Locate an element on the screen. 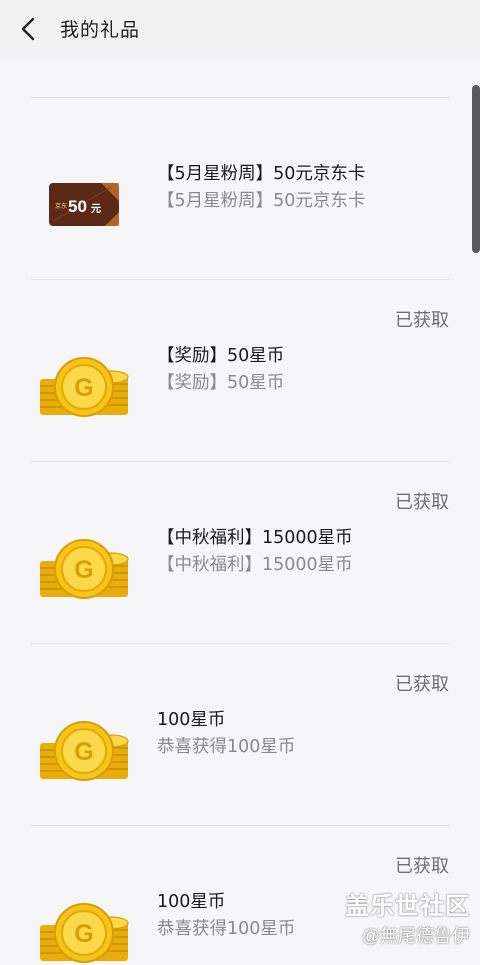 The image size is (480, 965). gift-title: 【5月星粉周】50元京东卡 is located at coordinates (261, 174).